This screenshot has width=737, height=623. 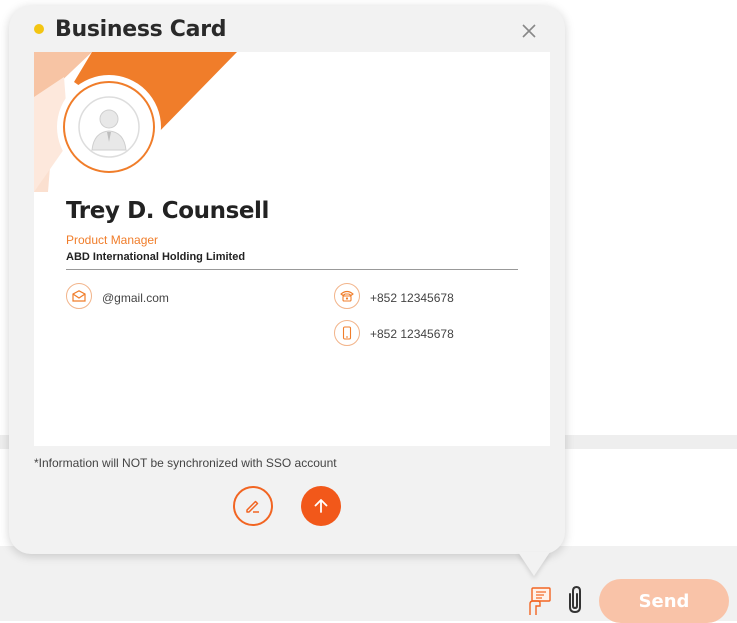 I want to click on attach-button, so click(x=575, y=600).